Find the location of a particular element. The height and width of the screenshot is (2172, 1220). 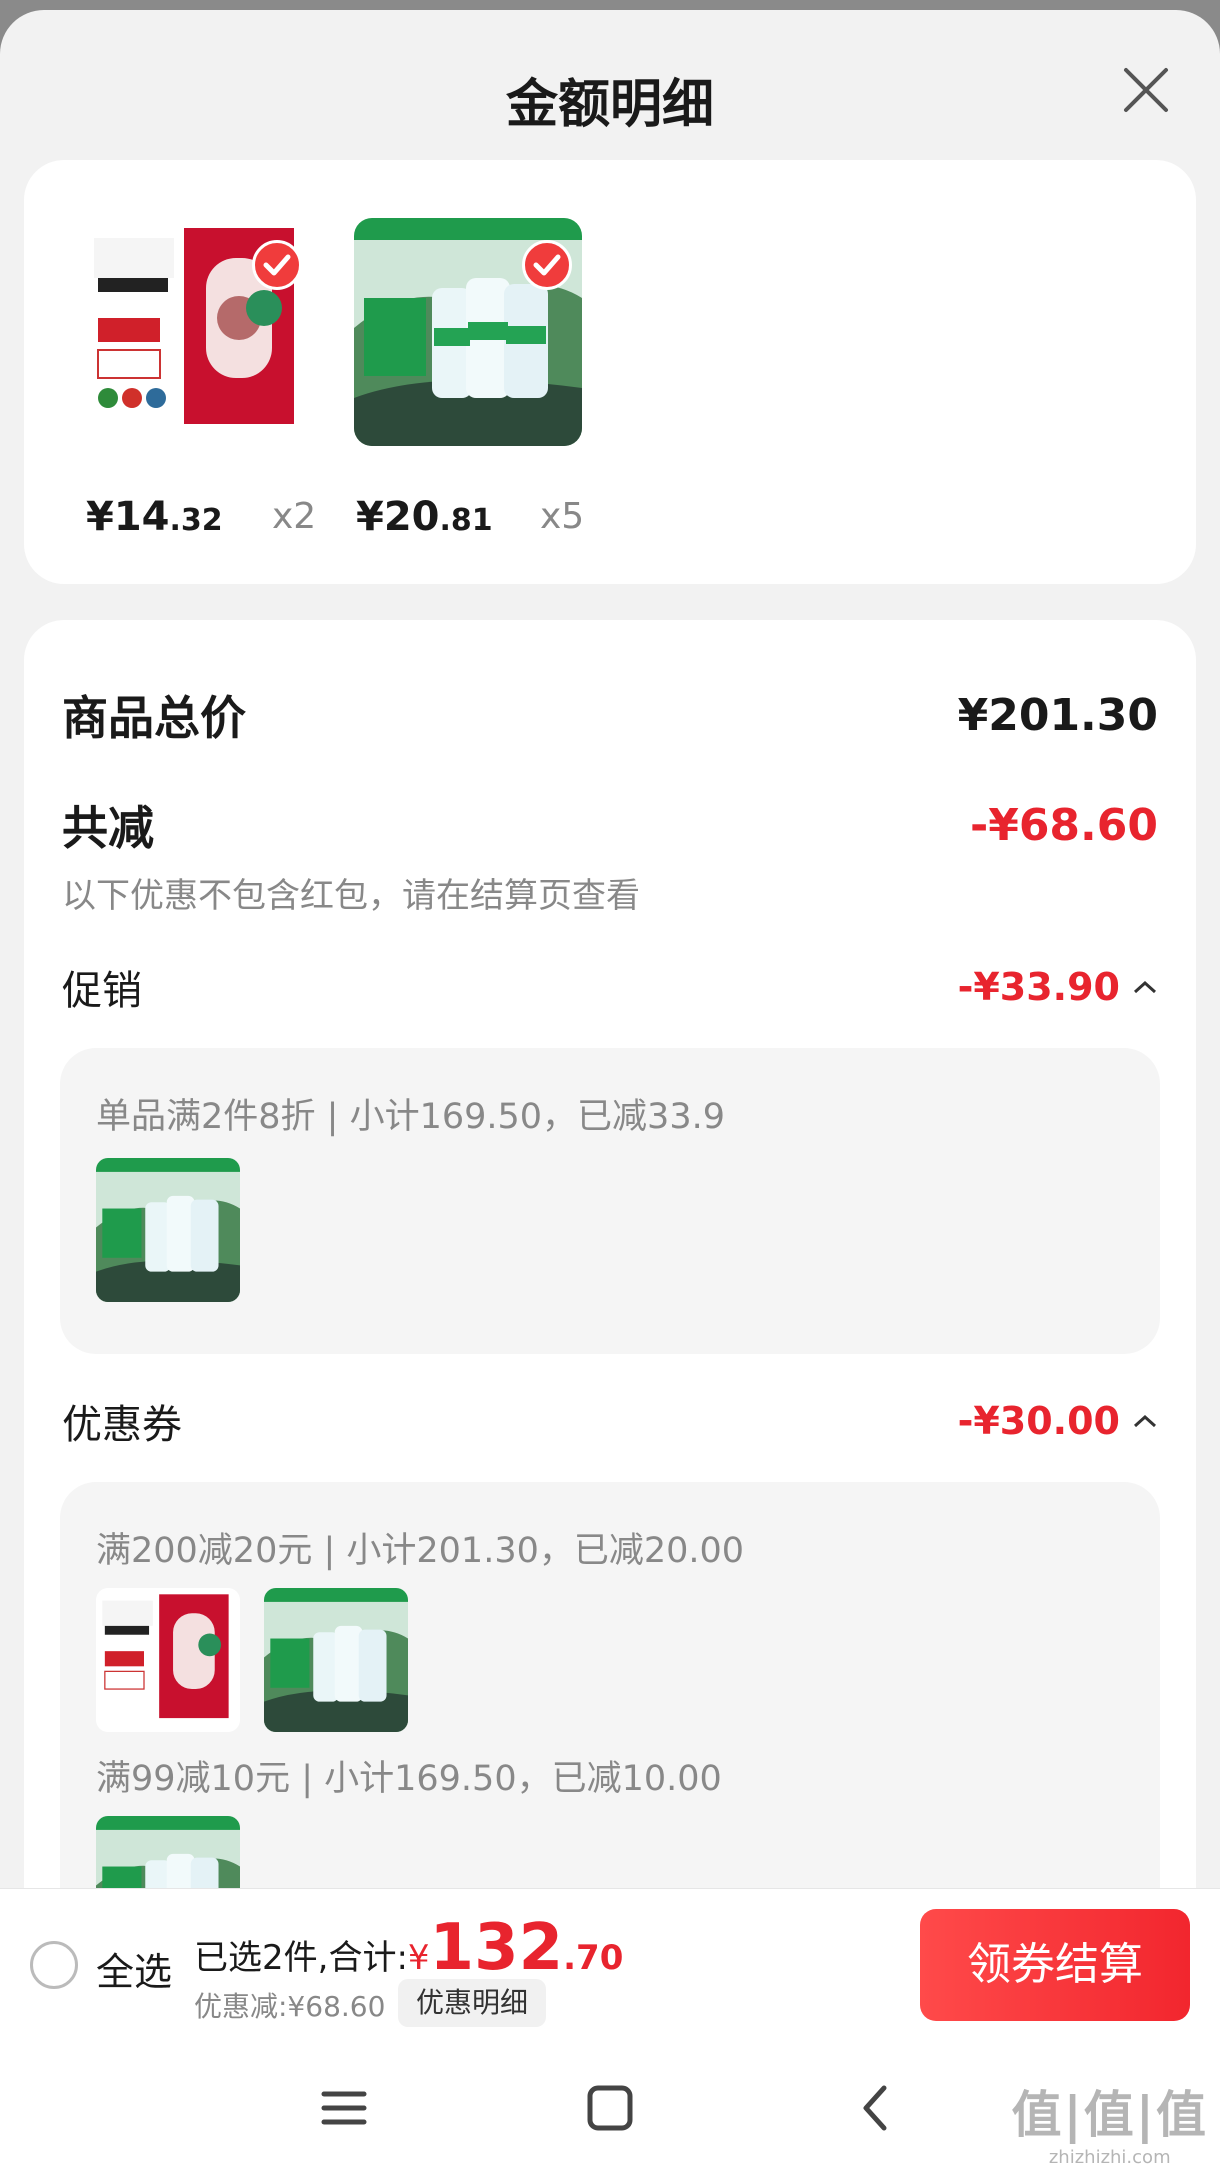

promo-detail-box: 单品满2件8折 | 小计169.50，已减33.9 is located at coordinates (610, 1201).